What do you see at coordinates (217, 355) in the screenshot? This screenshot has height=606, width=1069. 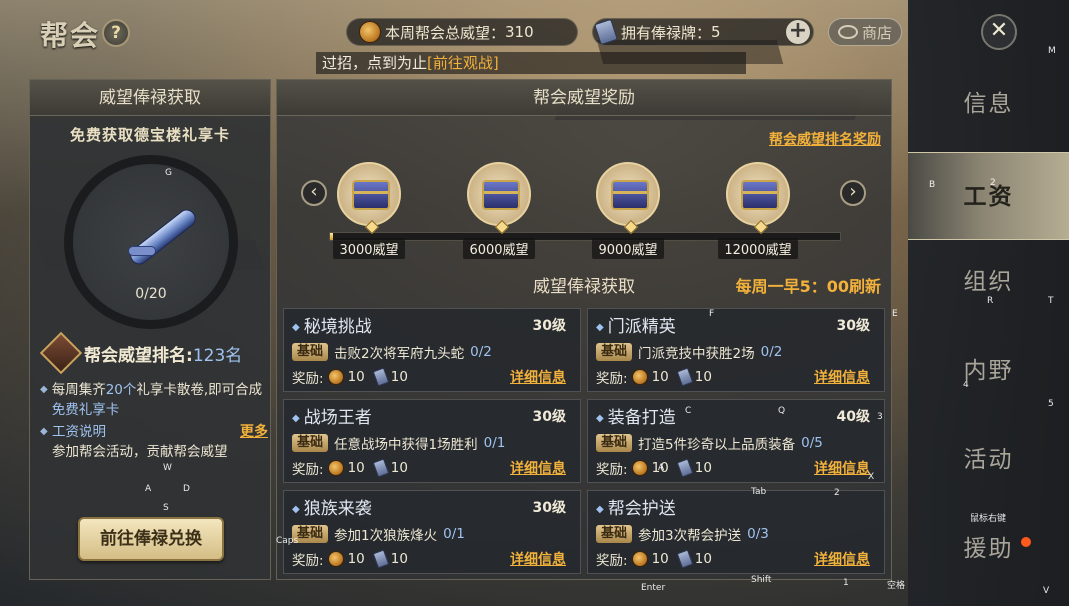 I see `rank-value: 123名` at bounding box center [217, 355].